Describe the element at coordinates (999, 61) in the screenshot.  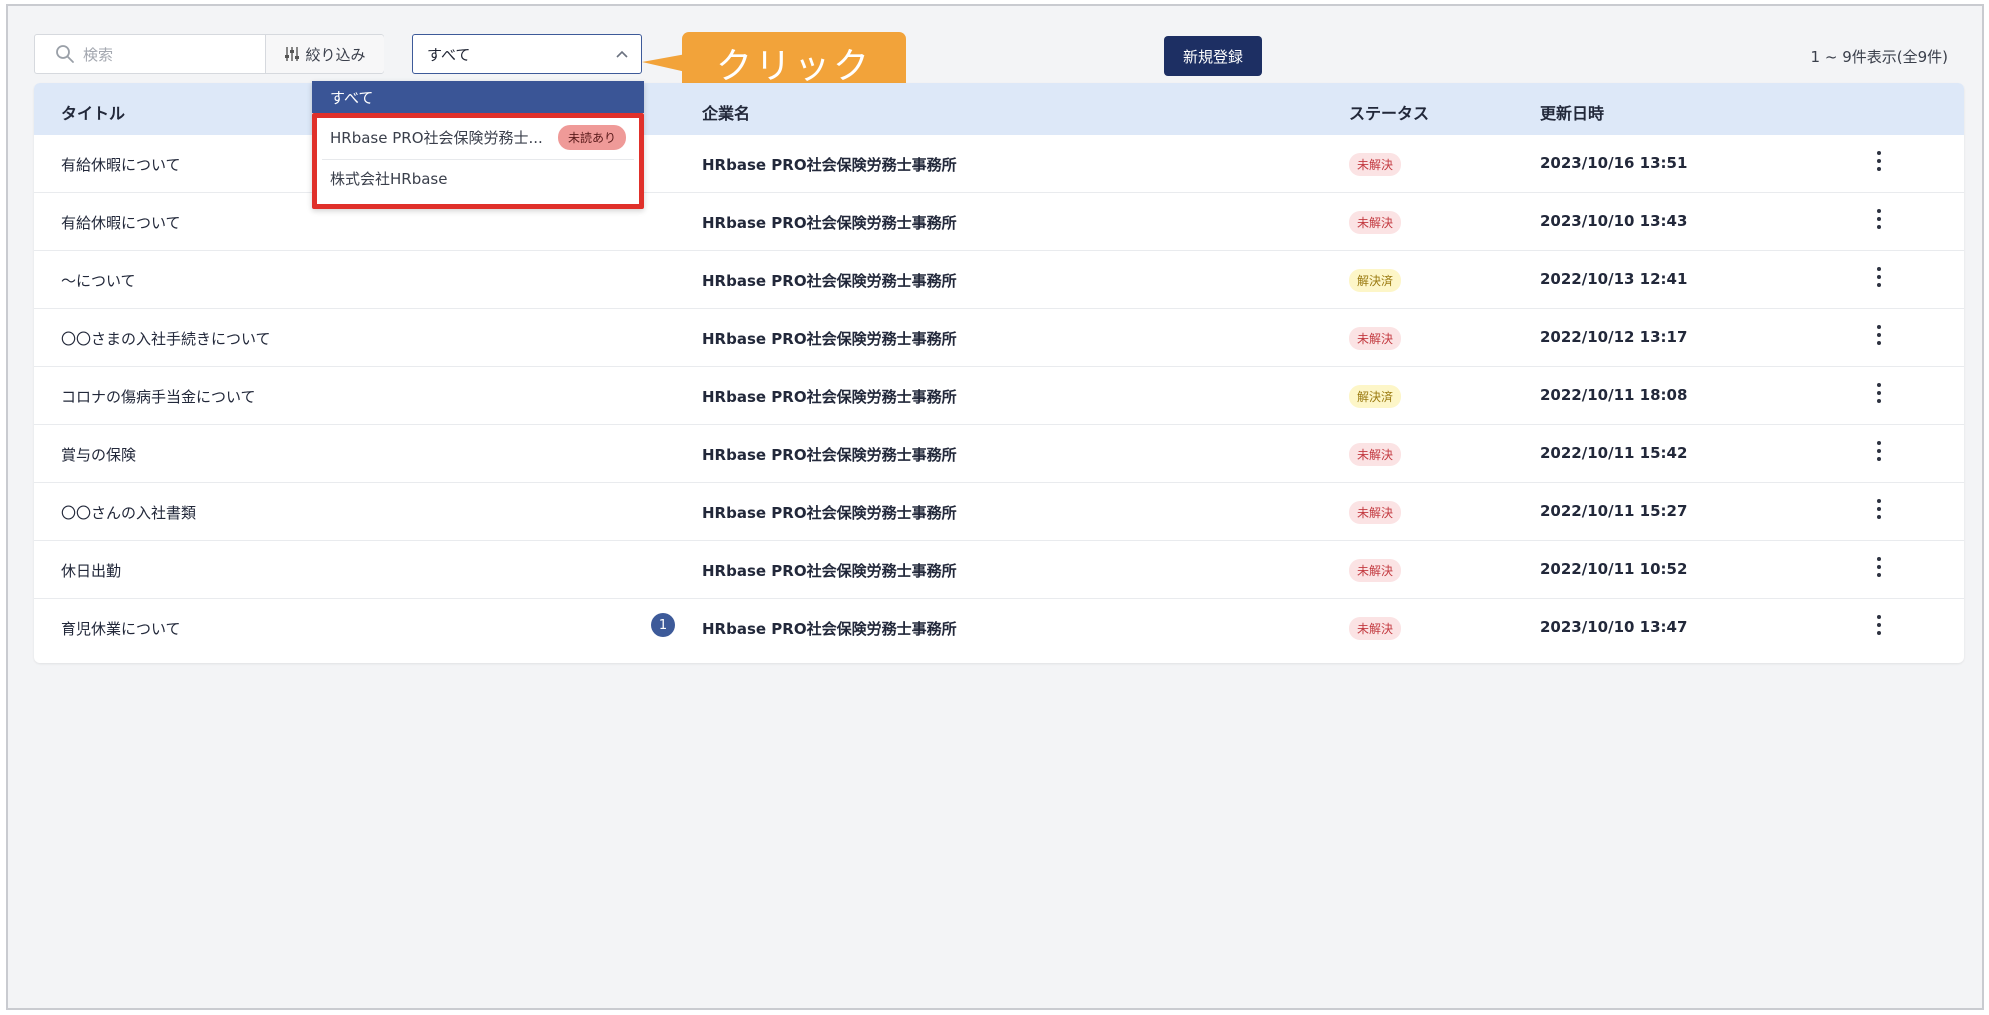
I see `toolbar: 検索 絞り込み すべて クリック 新規登録 1 ~ 9件表示(全9件)` at that location.